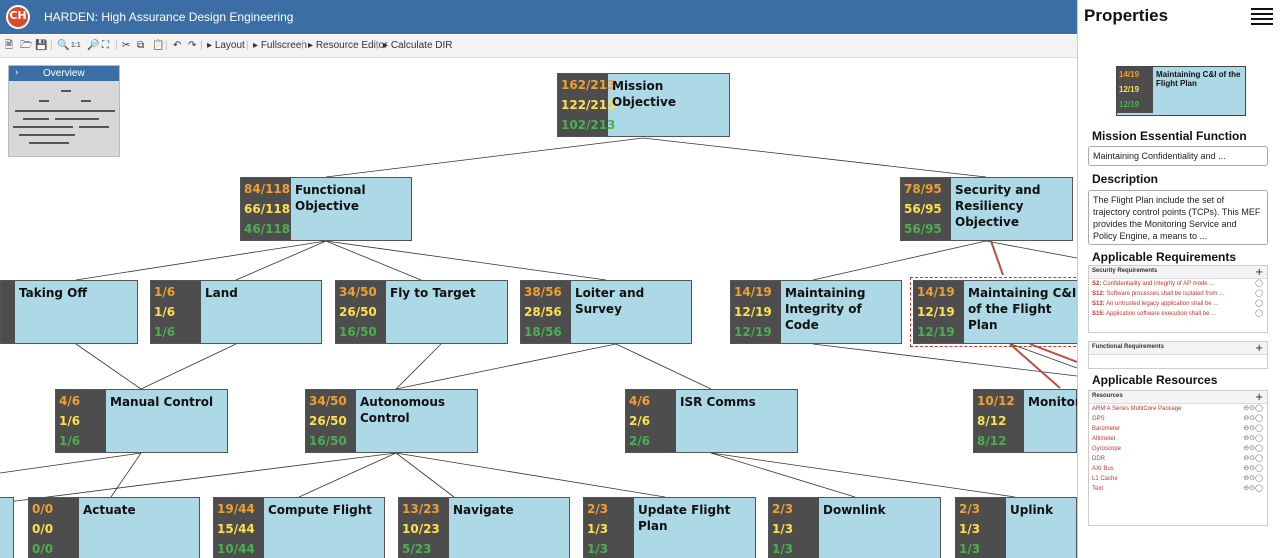 This screenshot has width=1280, height=558. What do you see at coordinates (280, 46) in the screenshot?
I see `fullscreen-button: ▸ Fullscreen` at bounding box center [280, 46].